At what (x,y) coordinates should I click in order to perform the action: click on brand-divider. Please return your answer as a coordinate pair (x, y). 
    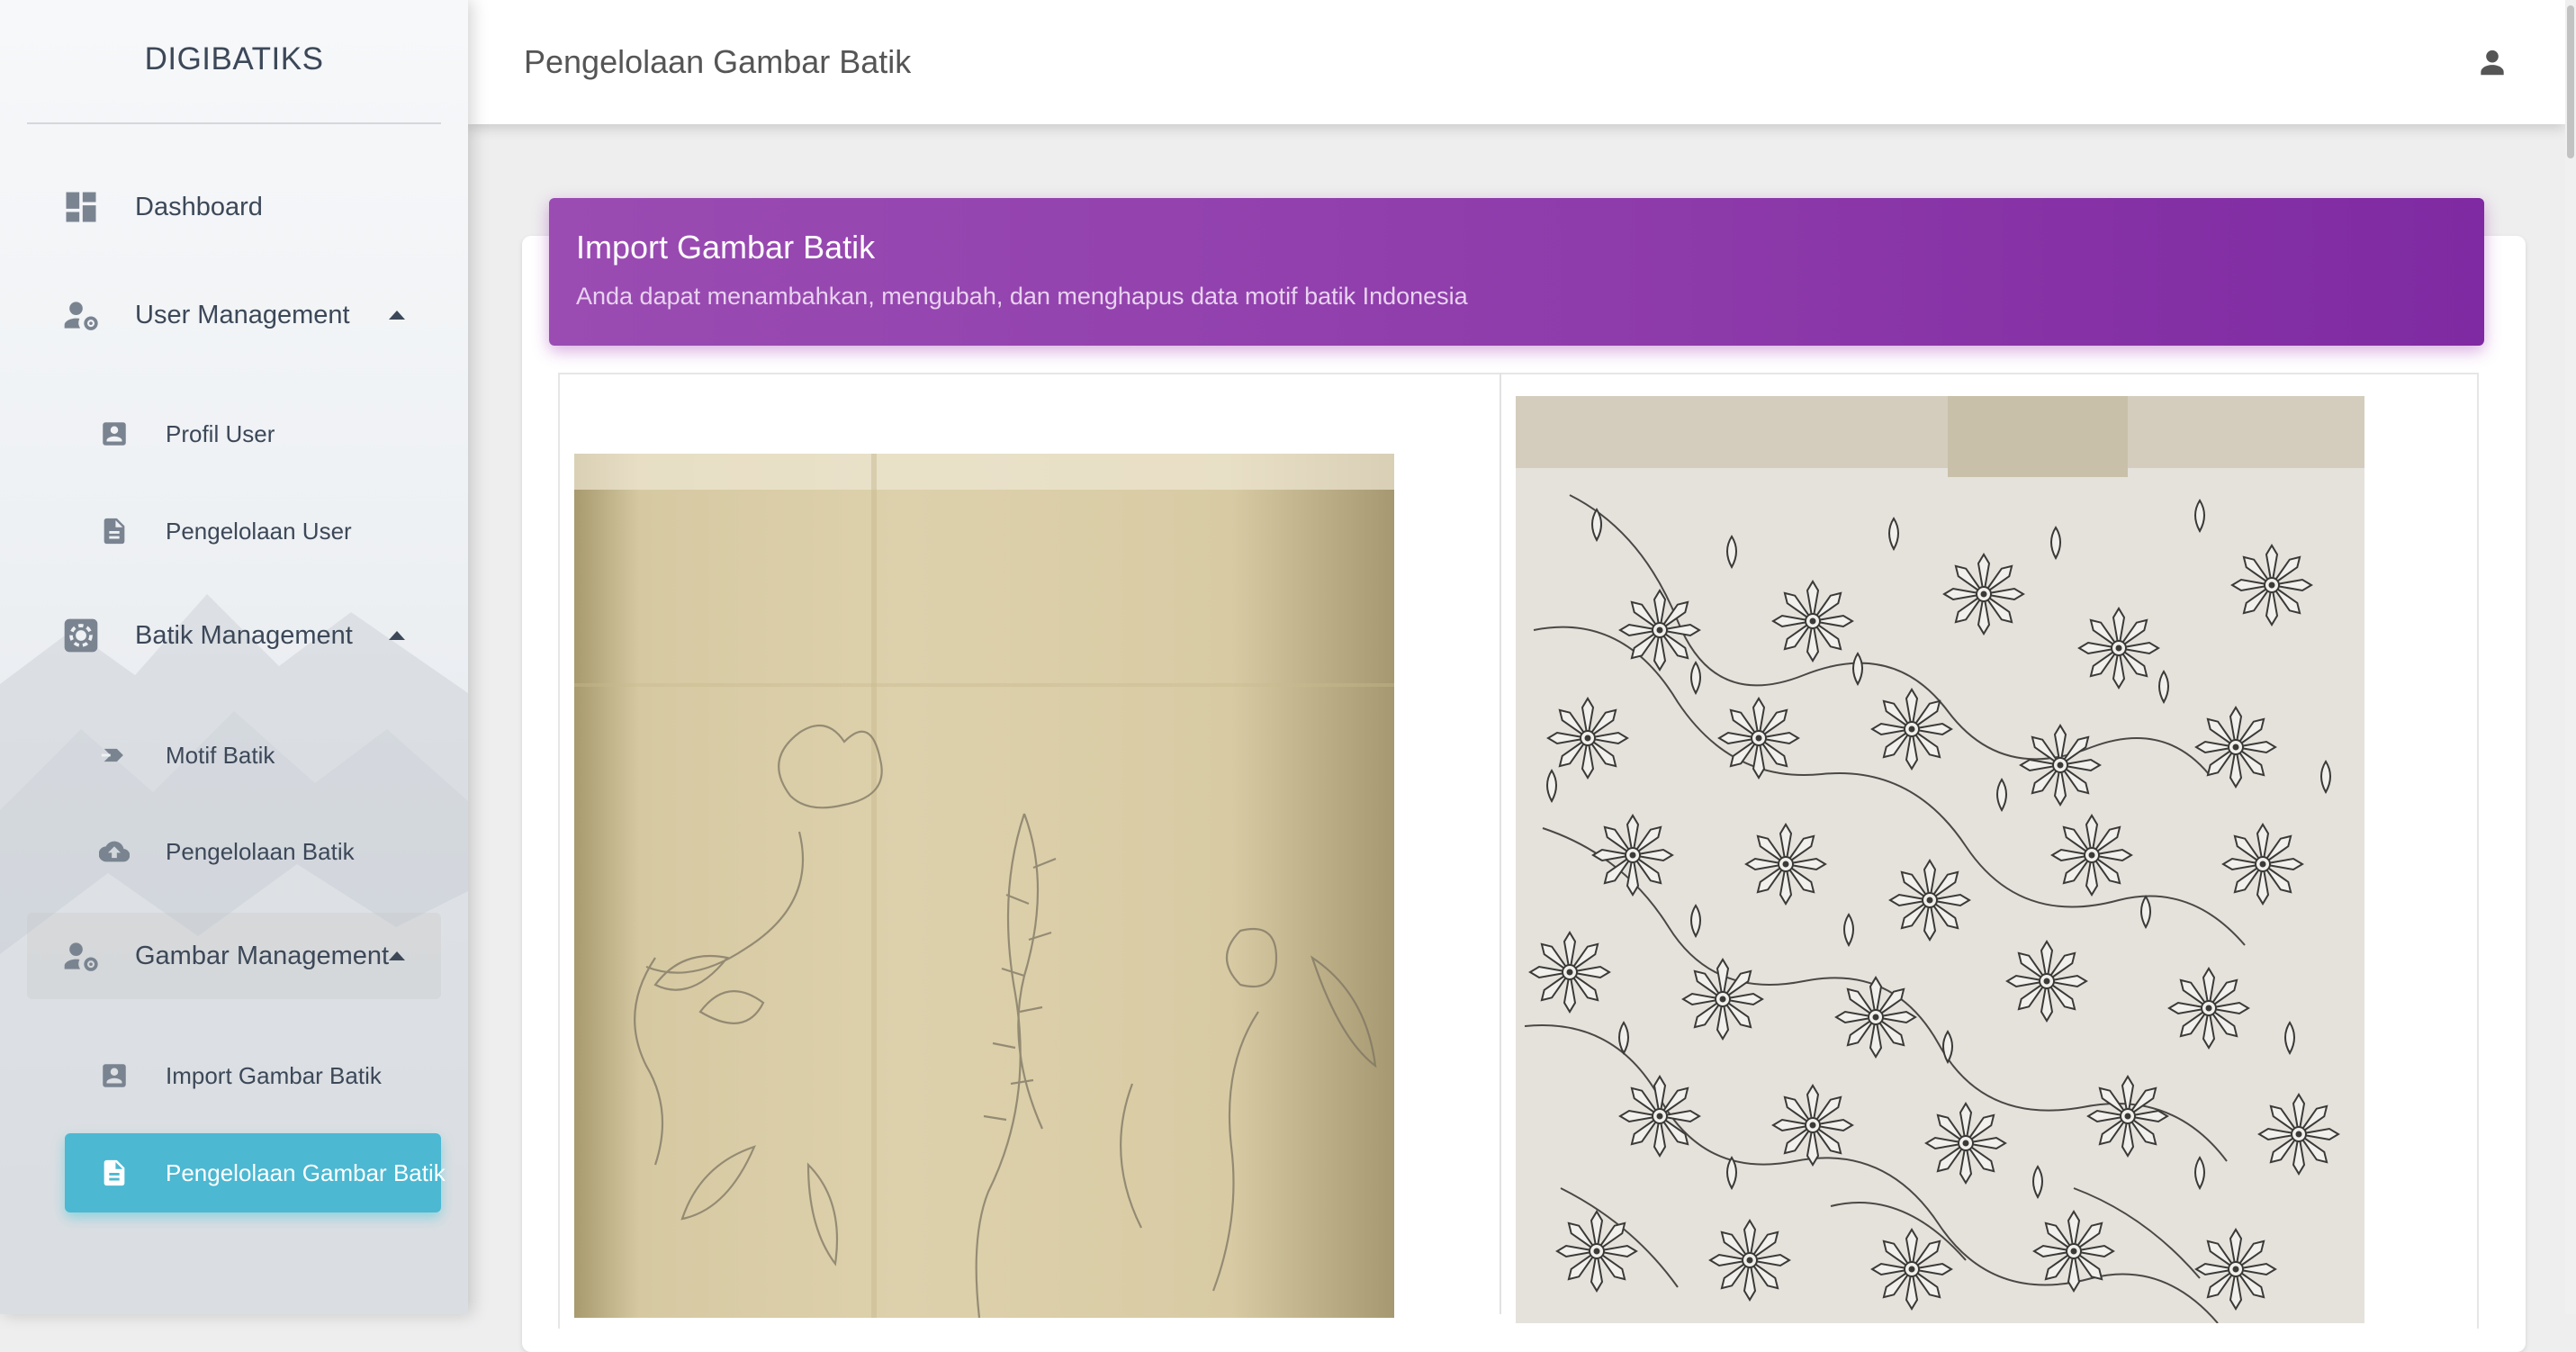
    Looking at the image, I should click on (234, 123).